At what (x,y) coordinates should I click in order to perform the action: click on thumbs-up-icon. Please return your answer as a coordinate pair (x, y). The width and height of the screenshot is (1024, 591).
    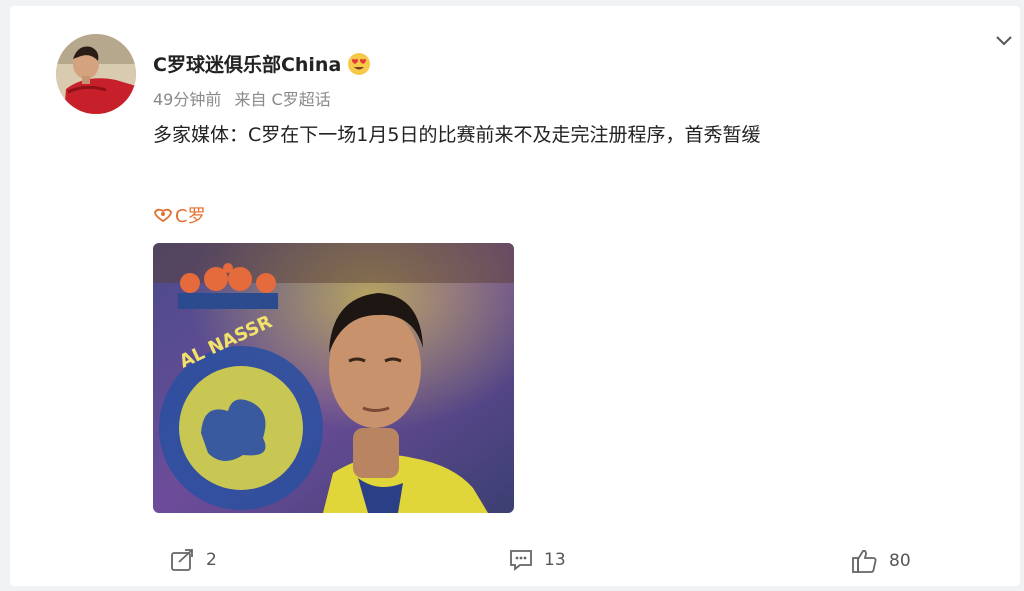
    Looking at the image, I should click on (864, 561).